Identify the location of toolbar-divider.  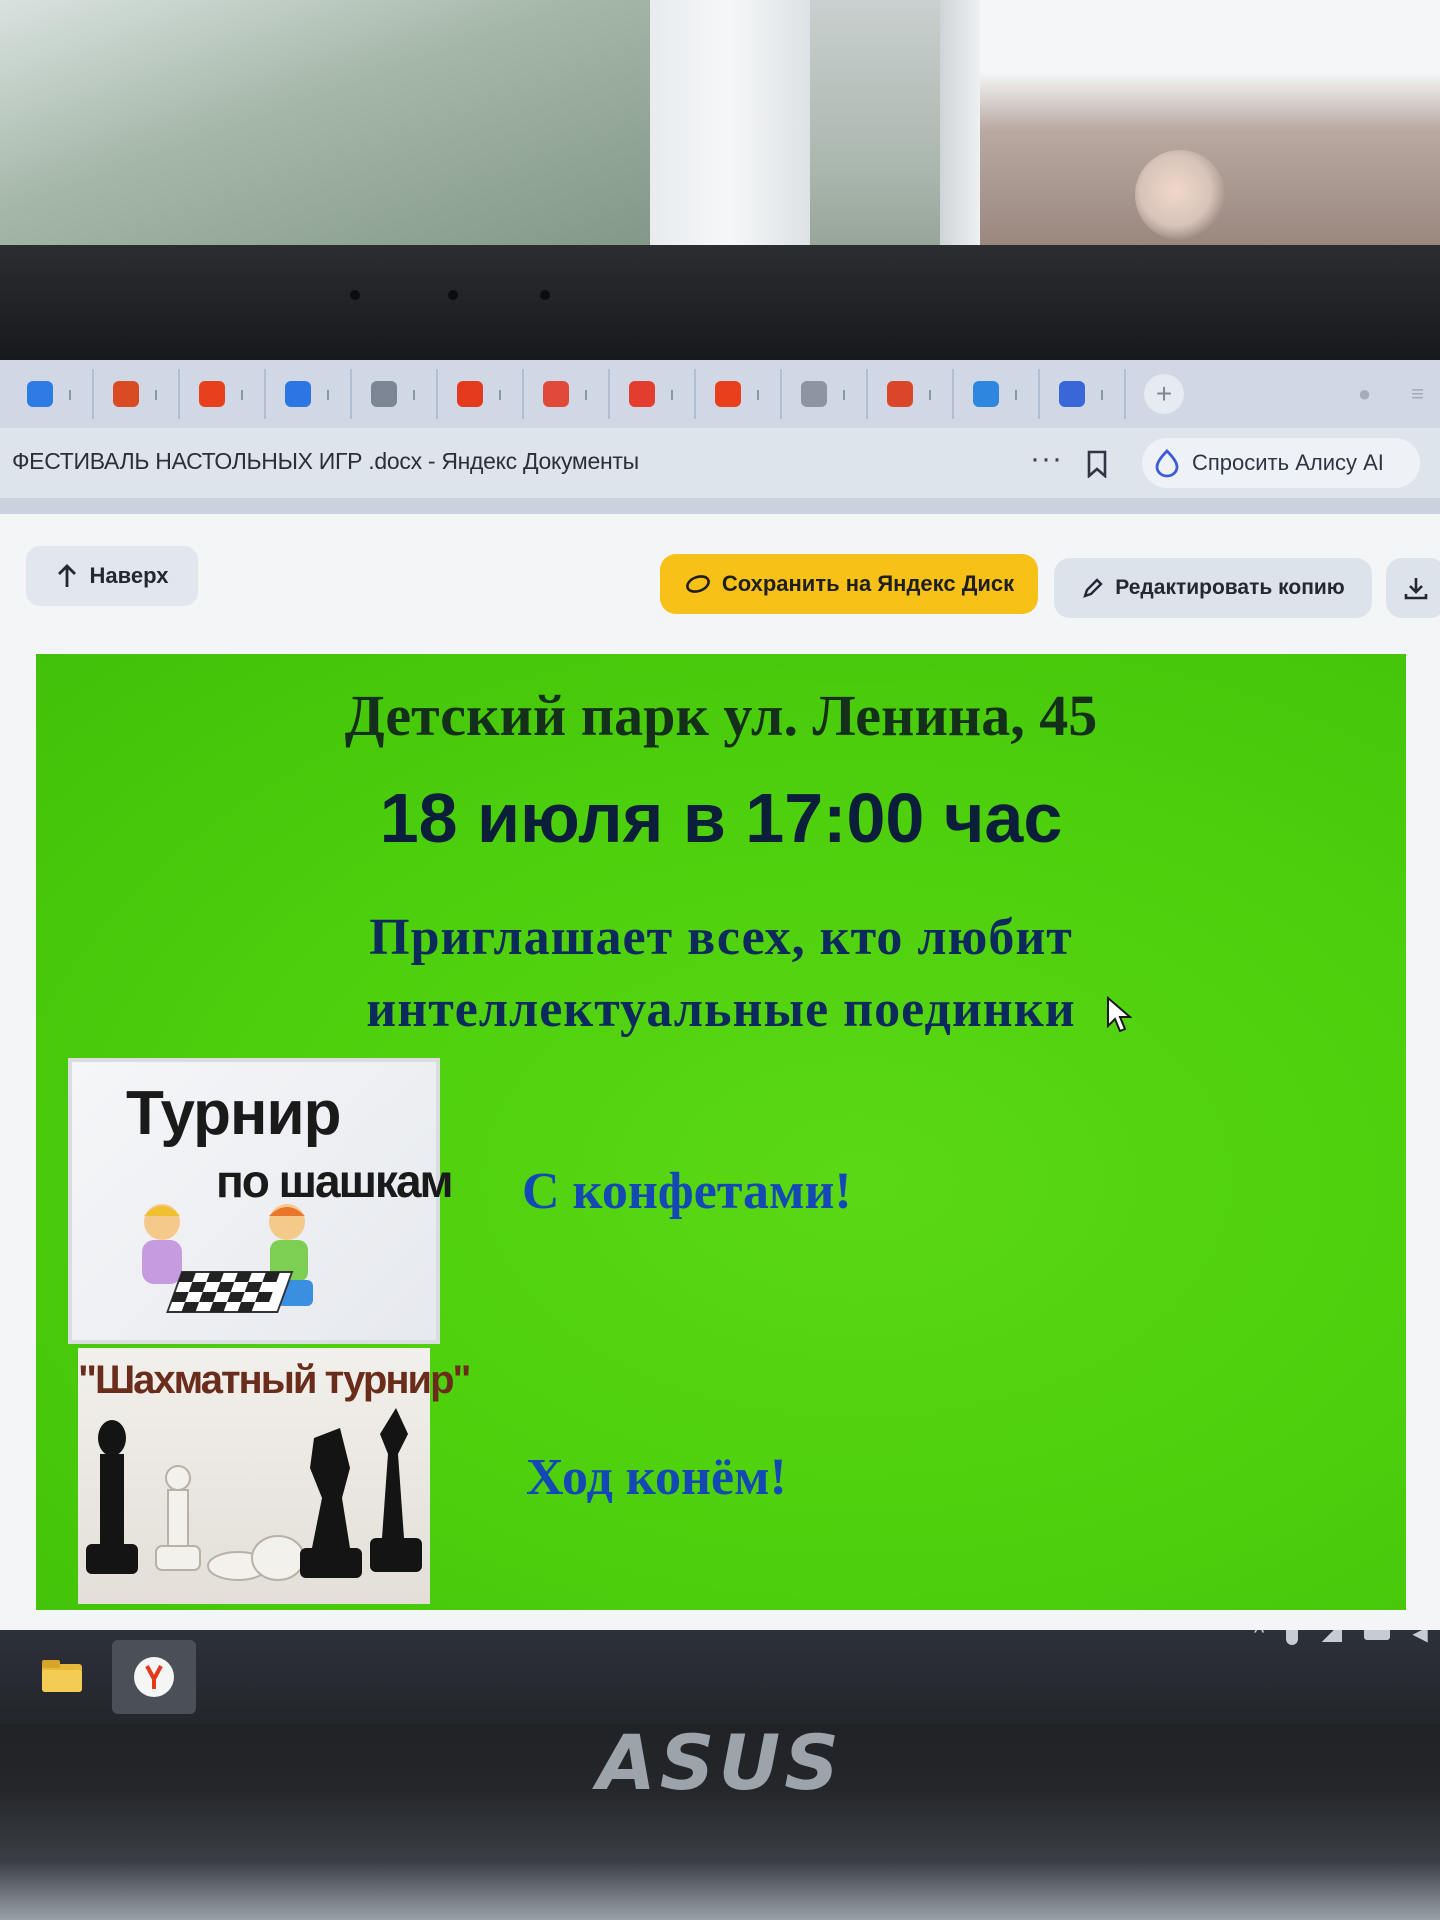
(720, 506).